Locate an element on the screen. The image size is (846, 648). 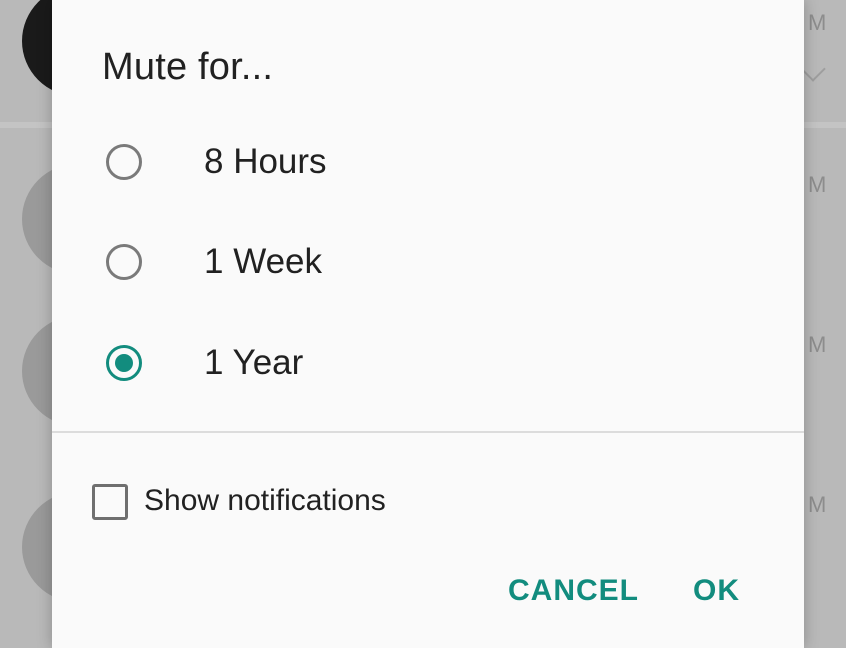
muted-icon is located at coordinates (813, 69).